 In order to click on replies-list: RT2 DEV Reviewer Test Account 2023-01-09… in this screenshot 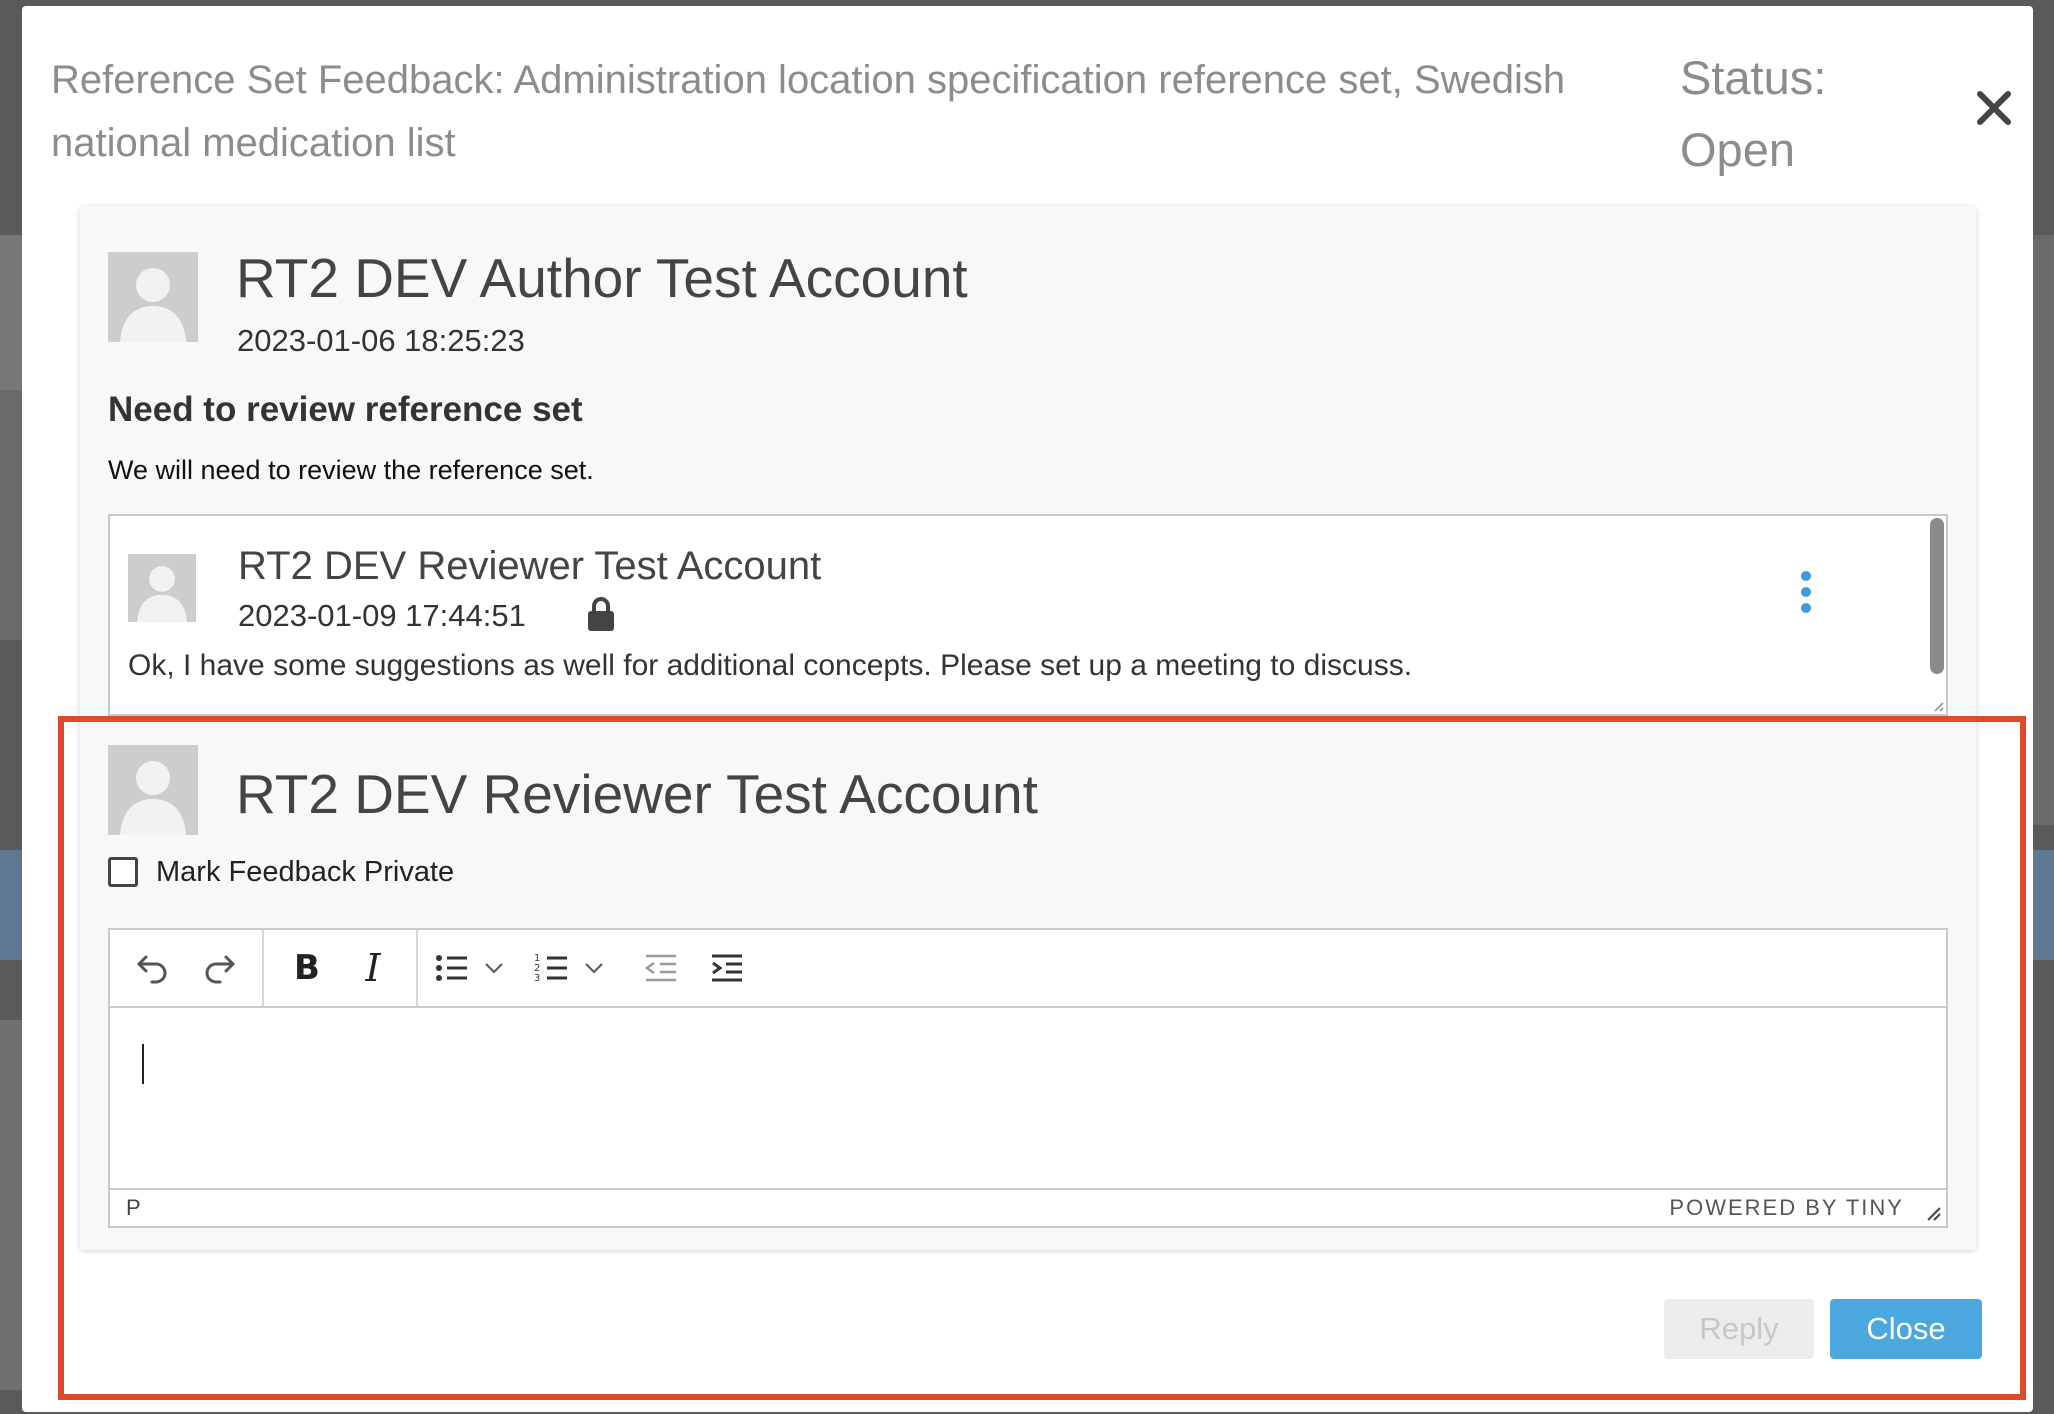, I will do `click(1028, 615)`.